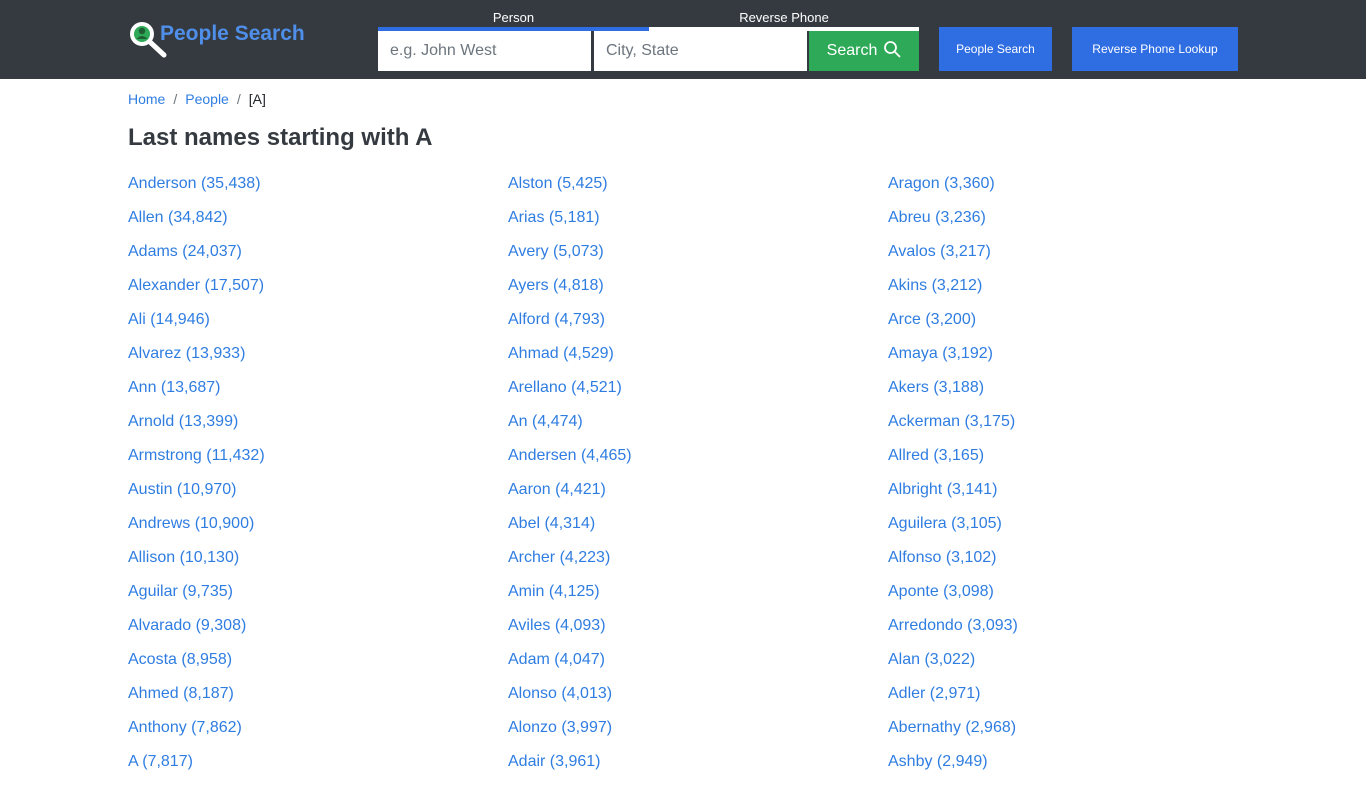 The width and height of the screenshot is (1366, 786). Describe the element at coordinates (196, 701) in the screenshot. I see `last-name-link: Ahmed (8,187)` at that location.